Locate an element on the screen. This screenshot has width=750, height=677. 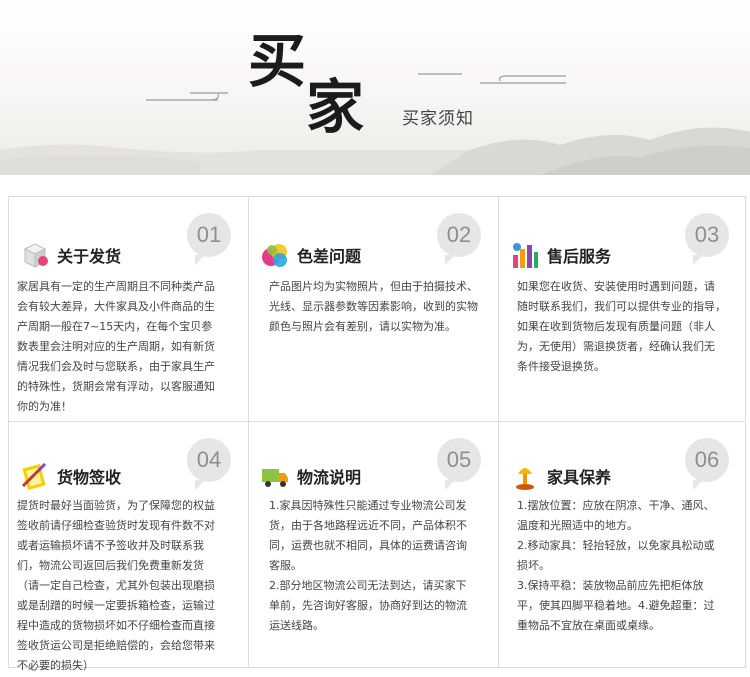
text-line: 随时联系我们，我们可以提供专业的指导， is located at coordinates (621, 306).